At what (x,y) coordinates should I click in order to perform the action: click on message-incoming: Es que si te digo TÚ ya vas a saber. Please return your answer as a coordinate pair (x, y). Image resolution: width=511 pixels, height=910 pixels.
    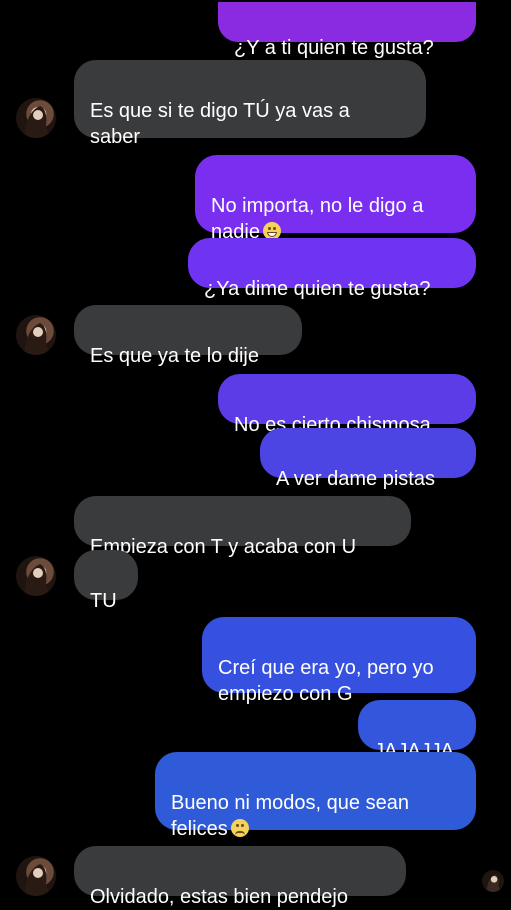
    Looking at the image, I should click on (250, 104).